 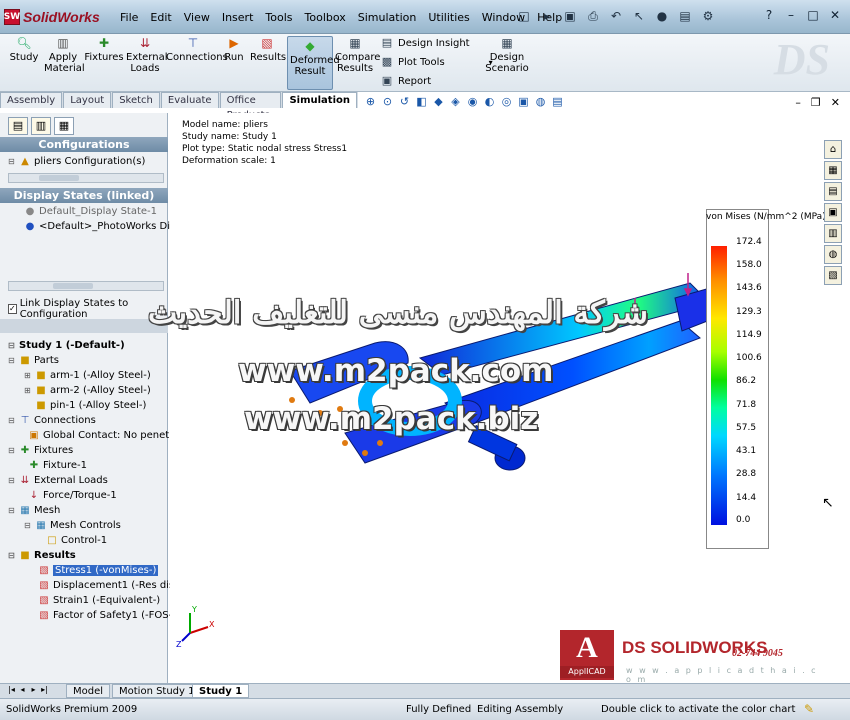 What do you see at coordinates (547, 16) in the screenshot?
I see `open-icon: ▸` at bounding box center [547, 16].